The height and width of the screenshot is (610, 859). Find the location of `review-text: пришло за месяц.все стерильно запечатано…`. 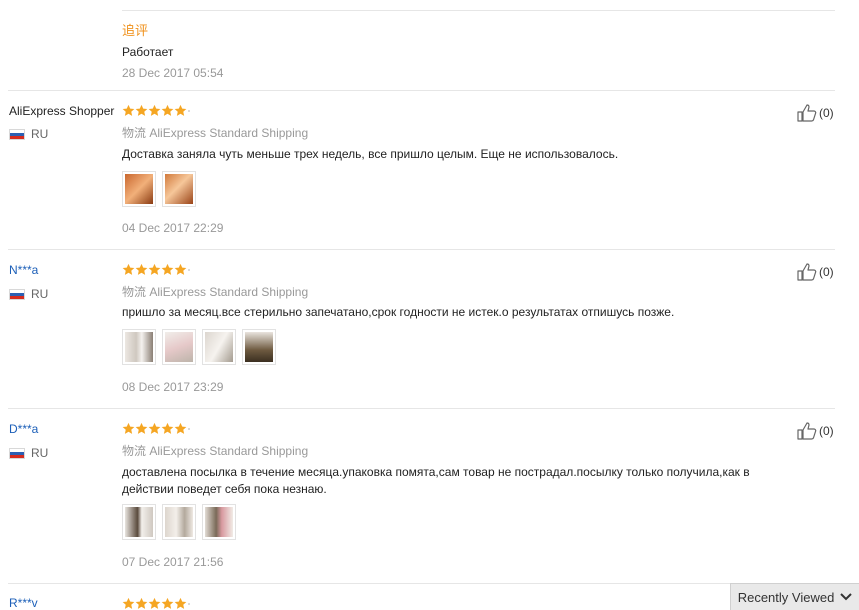

review-text: пришло за месяц.все стерильно запечатано… is located at coordinates (398, 312).